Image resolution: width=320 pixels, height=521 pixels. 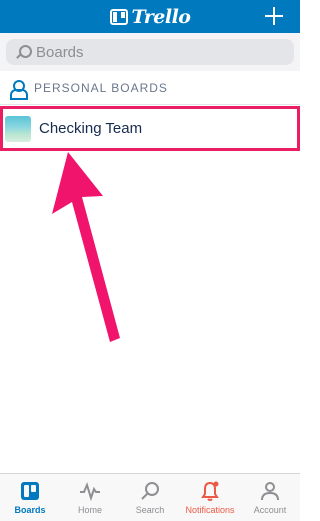 I want to click on top-app-bar: Trello, so click(x=150, y=16).